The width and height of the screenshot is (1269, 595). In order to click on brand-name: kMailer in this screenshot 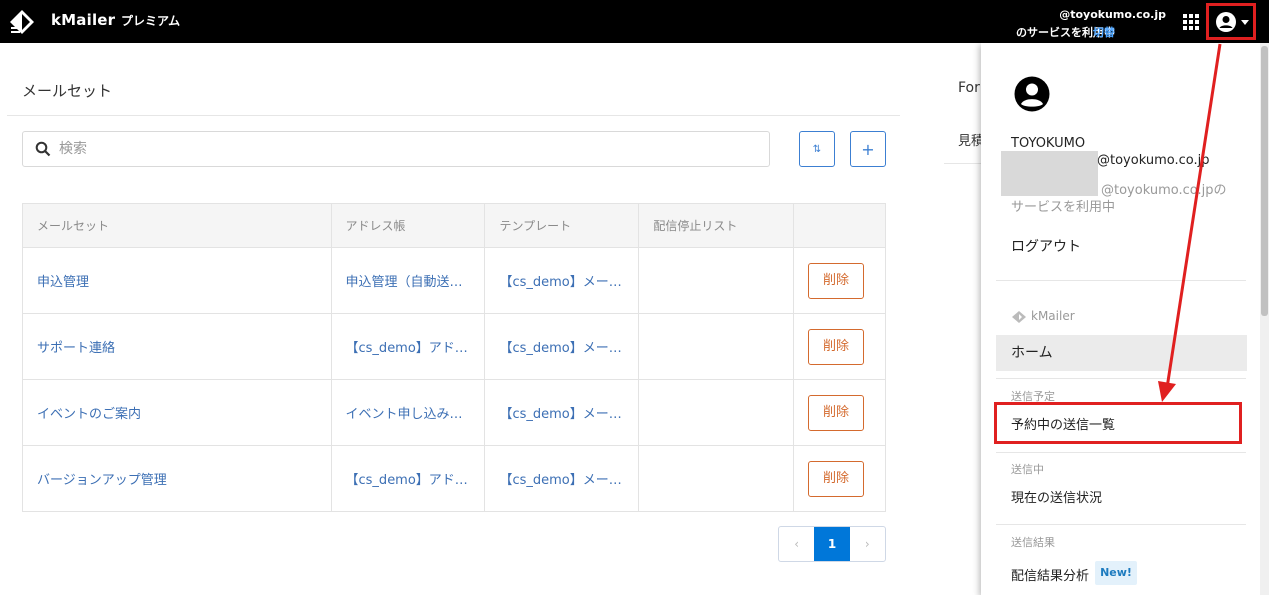, I will do `click(83, 20)`.